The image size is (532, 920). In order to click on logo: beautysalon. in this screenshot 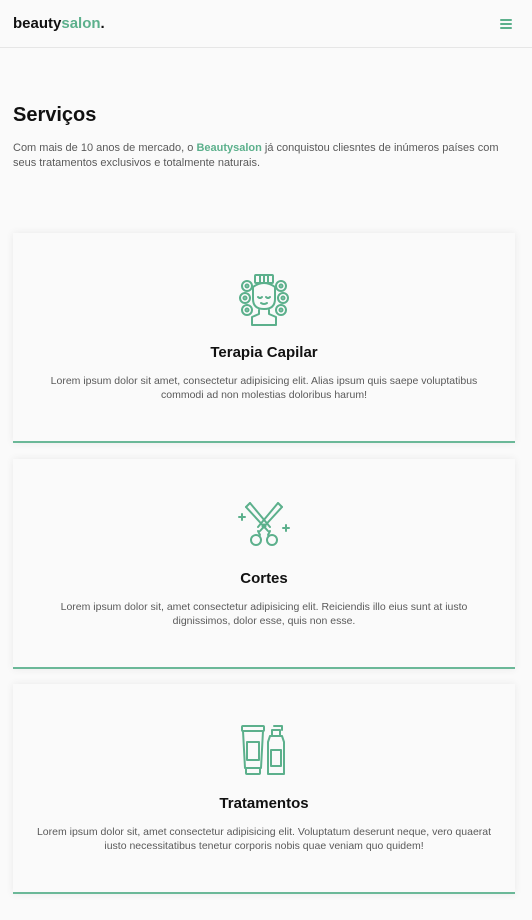, I will do `click(59, 24)`.